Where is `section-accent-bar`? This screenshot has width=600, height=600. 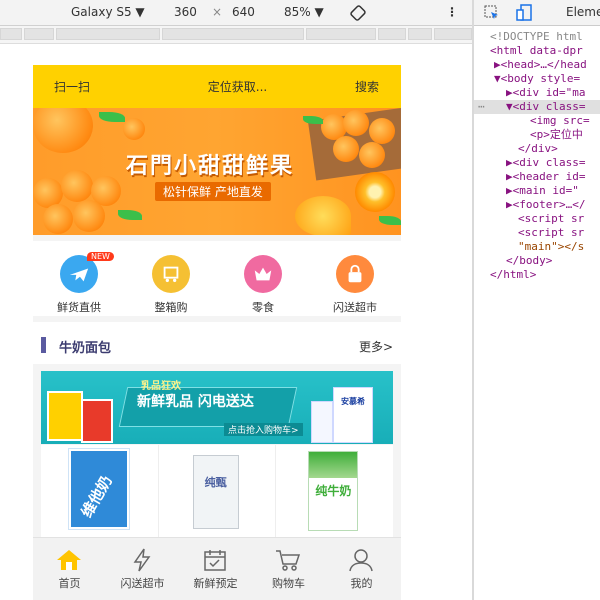 section-accent-bar is located at coordinates (43, 345).